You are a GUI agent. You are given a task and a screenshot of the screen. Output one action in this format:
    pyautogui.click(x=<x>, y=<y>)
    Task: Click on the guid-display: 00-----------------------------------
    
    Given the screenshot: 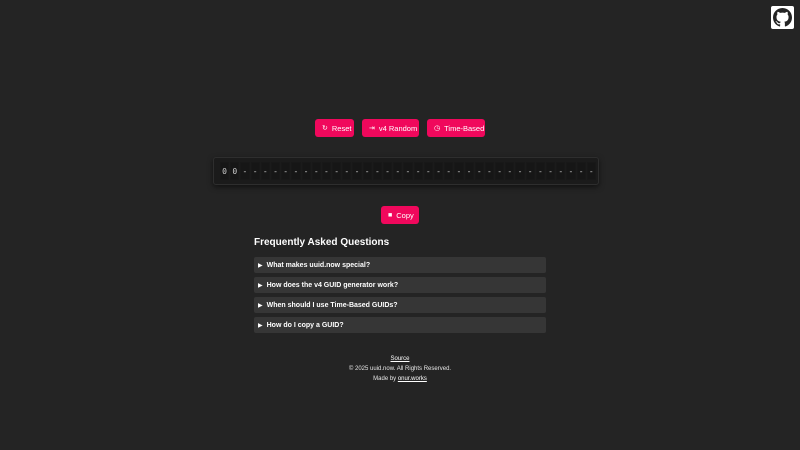 What is the action you would take?
    pyautogui.click(x=406, y=171)
    